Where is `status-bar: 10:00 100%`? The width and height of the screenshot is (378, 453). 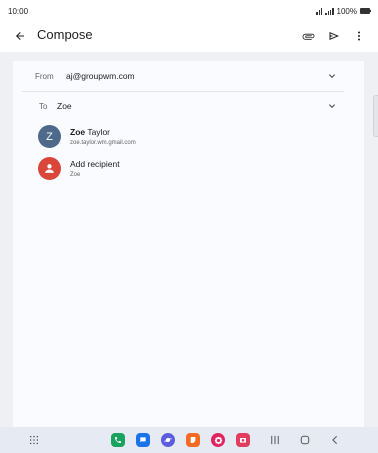 status-bar: 10:00 100% is located at coordinates (189, 11).